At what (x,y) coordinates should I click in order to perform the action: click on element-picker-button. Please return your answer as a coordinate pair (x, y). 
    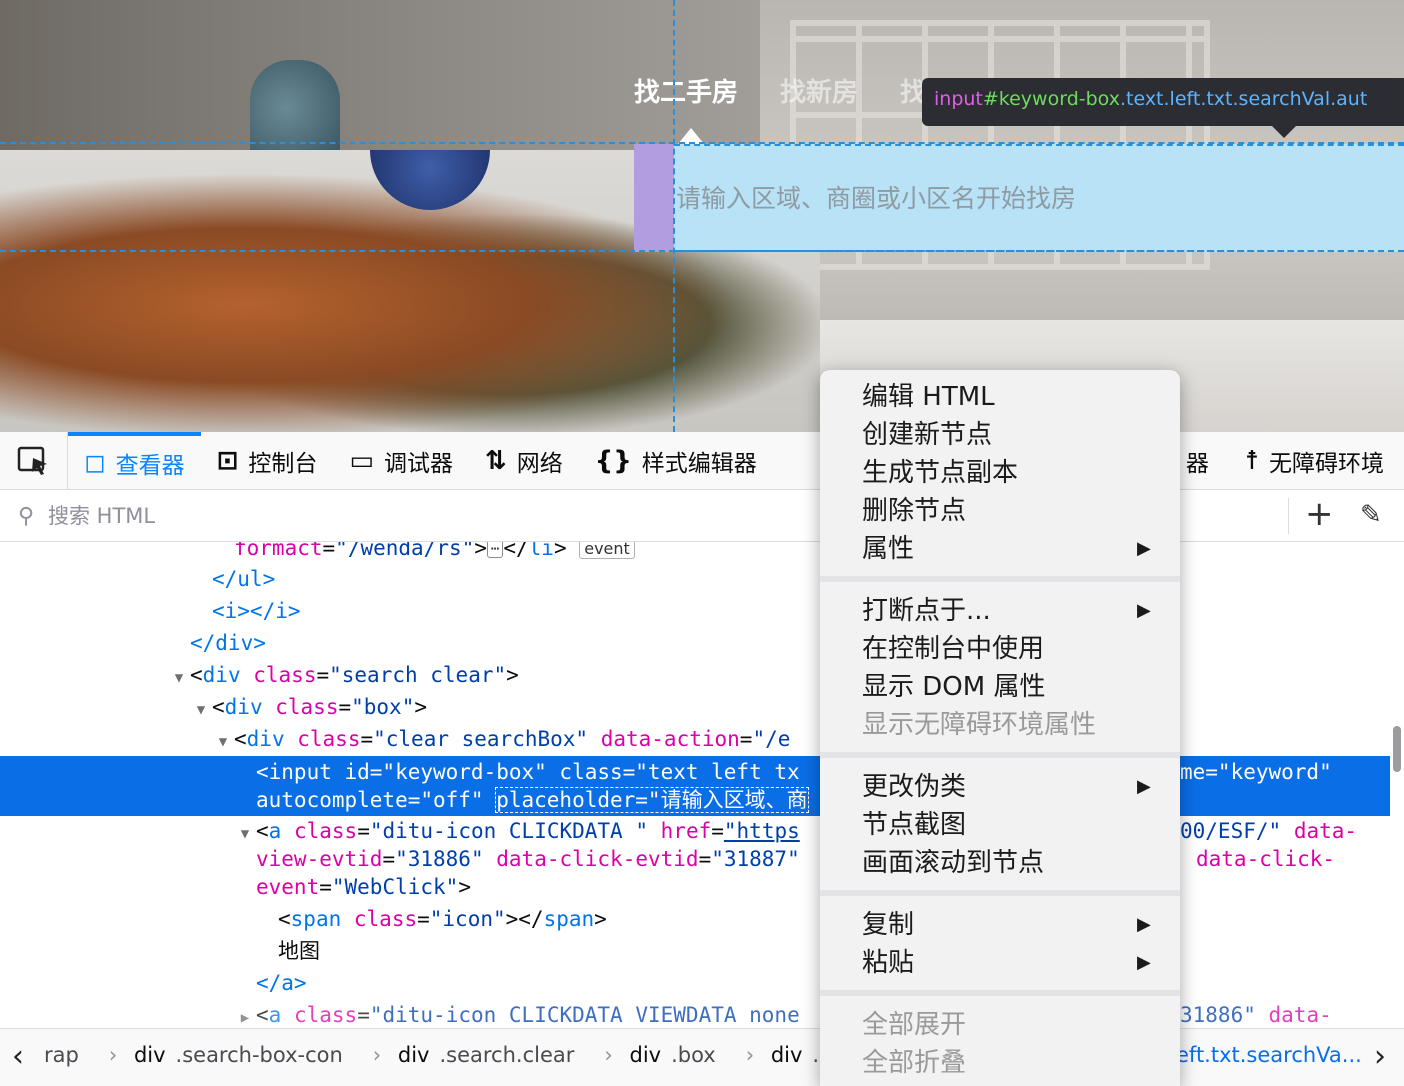
    Looking at the image, I should click on (34, 460).